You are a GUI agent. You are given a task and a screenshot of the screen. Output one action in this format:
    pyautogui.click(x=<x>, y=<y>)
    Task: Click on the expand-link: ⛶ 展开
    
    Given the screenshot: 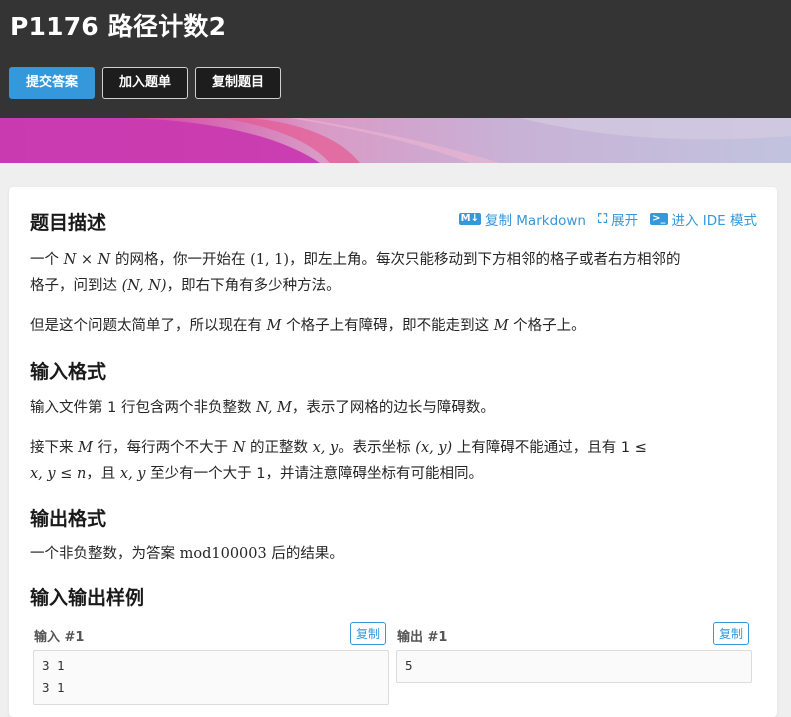 What is the action you would take?
    pyautogui.click(x=618, y=219)
    